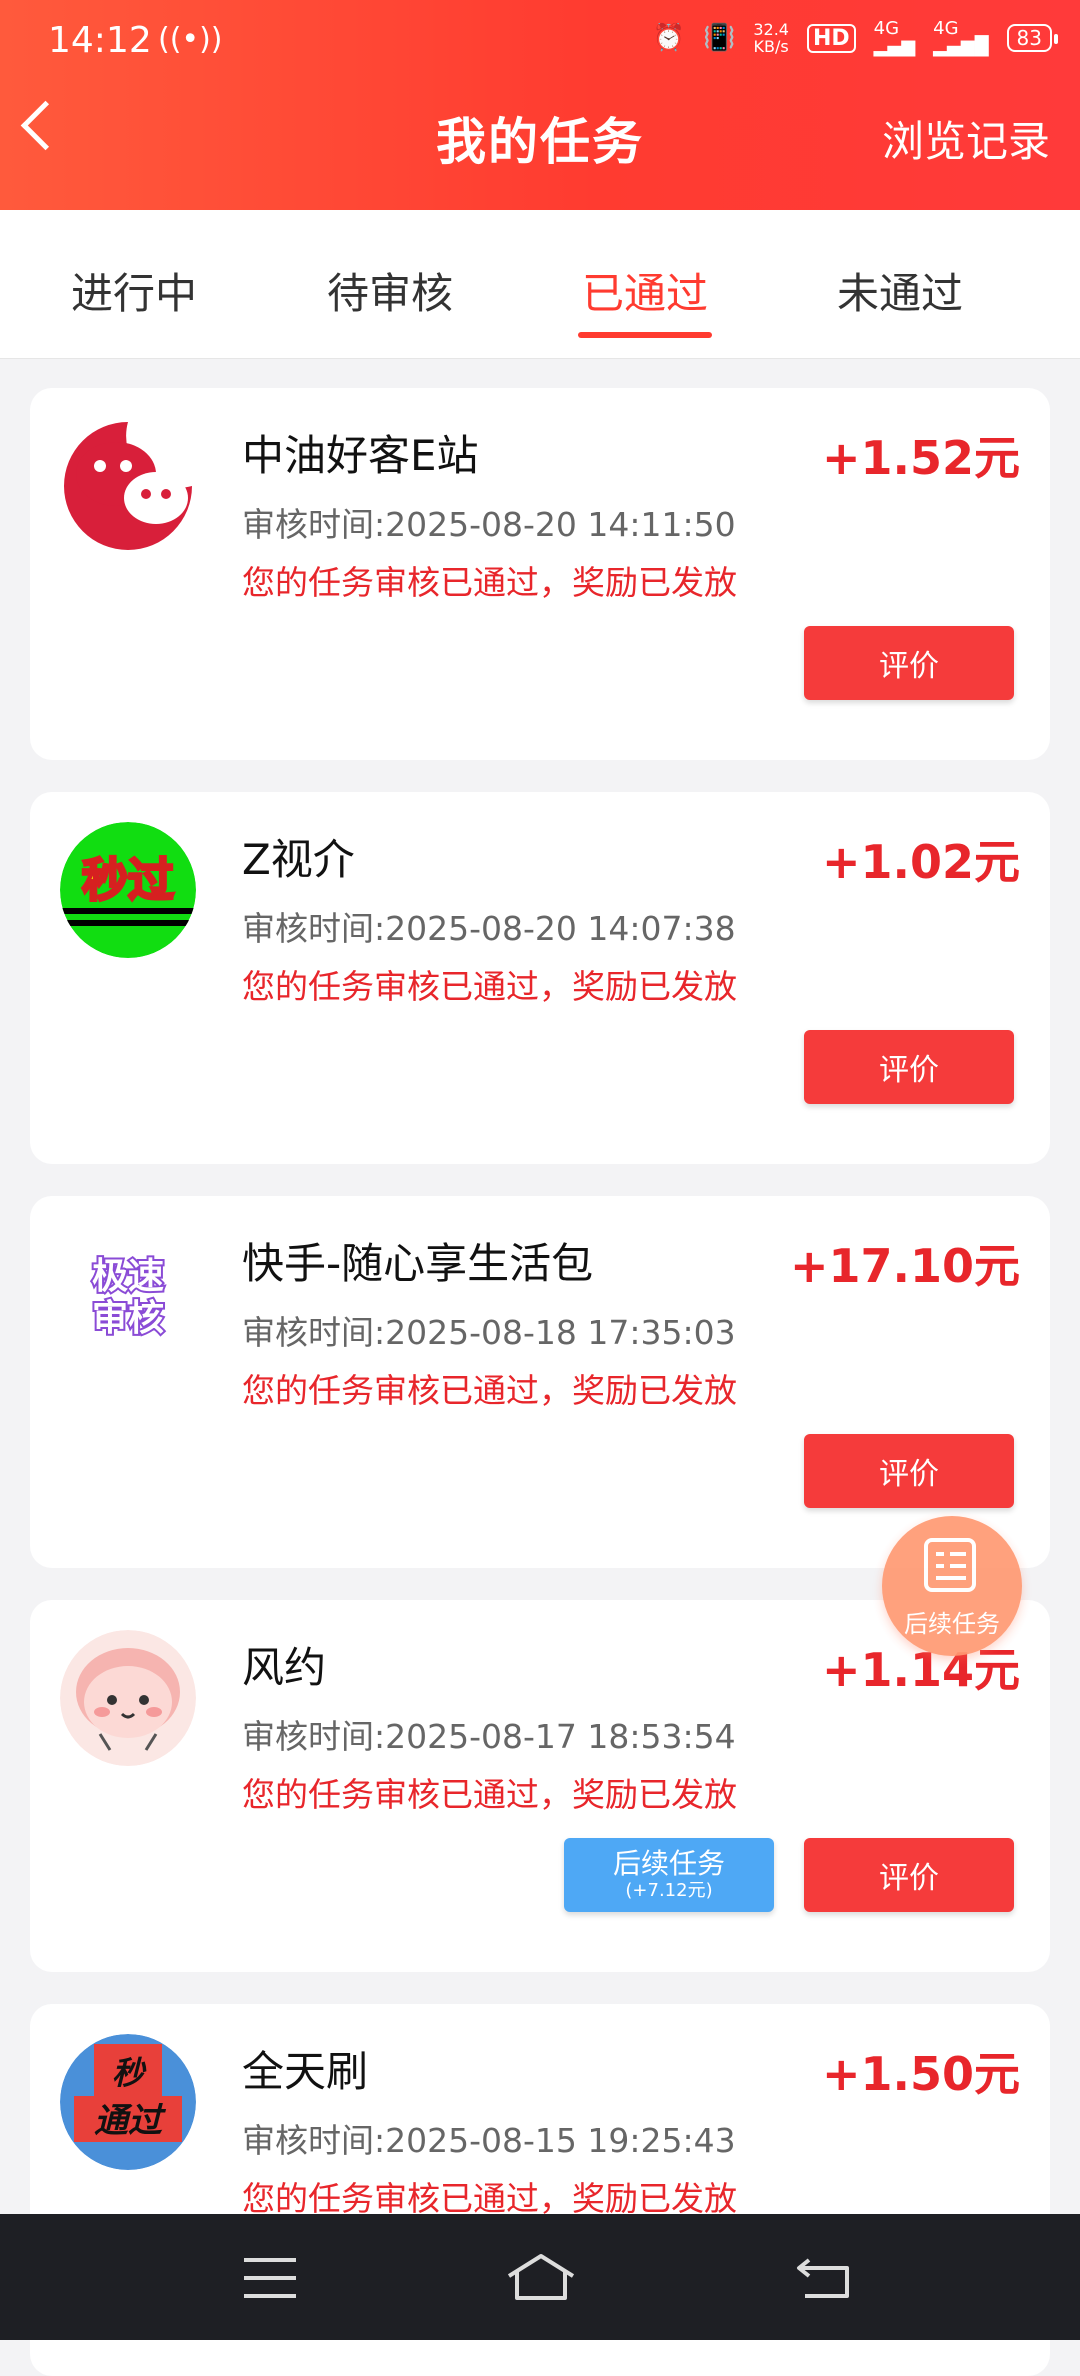  I want to click on task-name: 中油好客E站, so click(360, 455).